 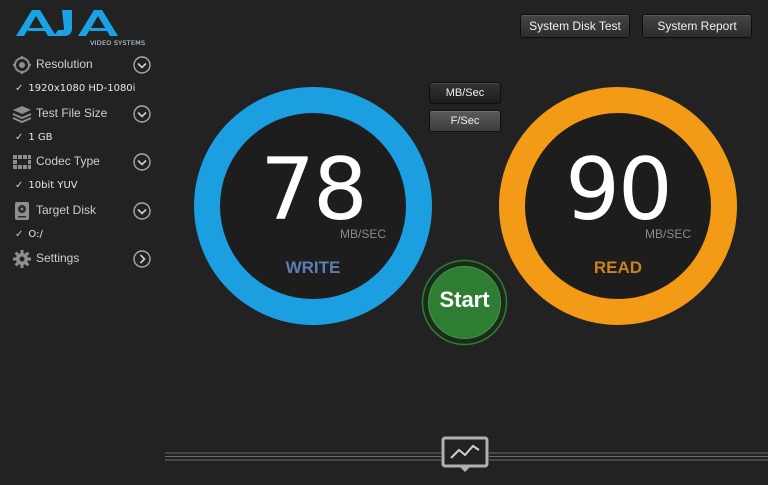 What do you see at coordinates (22, 259) in the screenshot?
I see `gear-icon` at bounding box center [22, 259].